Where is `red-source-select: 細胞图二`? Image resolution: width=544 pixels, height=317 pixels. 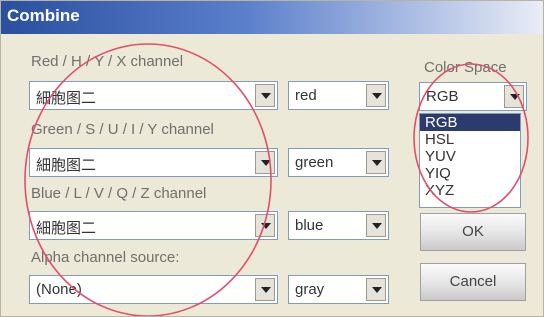
red-source-select: 細胞图二 is located at coordinates (153, 95).